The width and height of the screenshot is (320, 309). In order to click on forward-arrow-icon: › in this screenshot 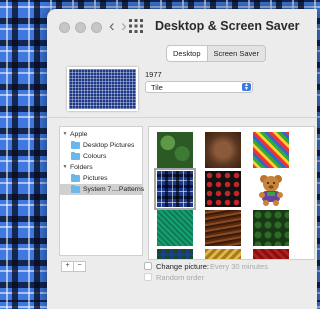, I will do `click(124, 26)`.